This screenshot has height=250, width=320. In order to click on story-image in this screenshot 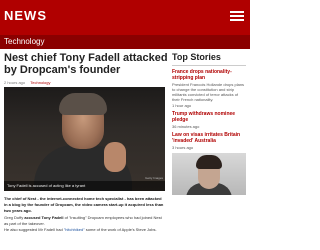, I will do `click(209, 174)`.